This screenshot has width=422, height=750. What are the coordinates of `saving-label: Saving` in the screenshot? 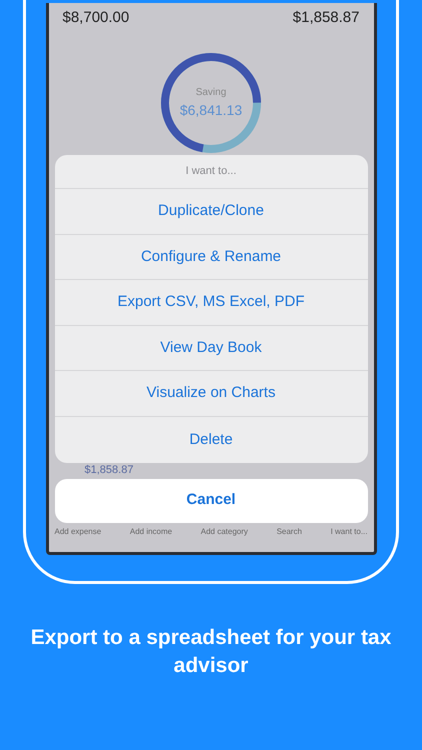 It's located at (211, 93).